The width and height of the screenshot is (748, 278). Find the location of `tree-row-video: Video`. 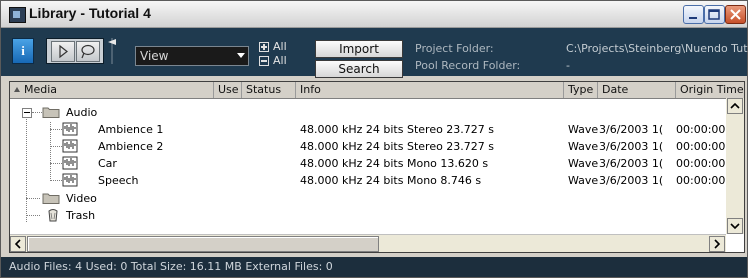

tree-row-video: Video is located at coordinates (368, 198).